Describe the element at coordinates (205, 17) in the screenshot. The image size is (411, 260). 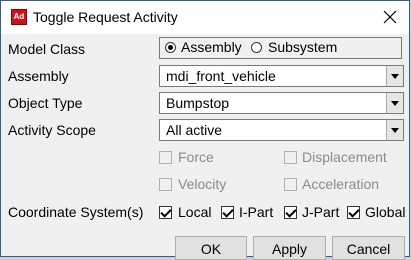
I see `title-bar: Ad Toggle Request Activity` at that location.